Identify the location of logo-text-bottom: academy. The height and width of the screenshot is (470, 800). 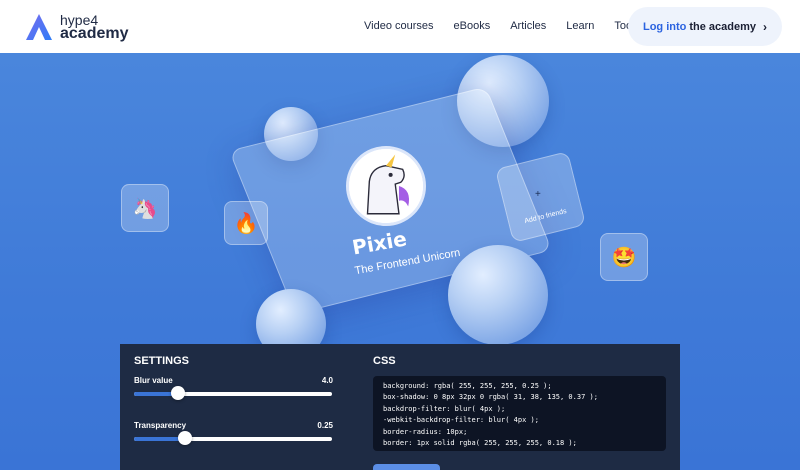
(94, 33).